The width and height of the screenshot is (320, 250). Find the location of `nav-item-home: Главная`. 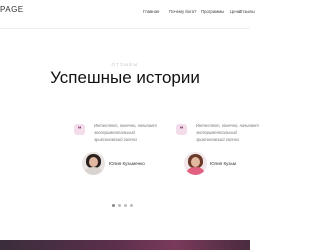

nav-item-home: Главная is located at coordinates (151, 11).